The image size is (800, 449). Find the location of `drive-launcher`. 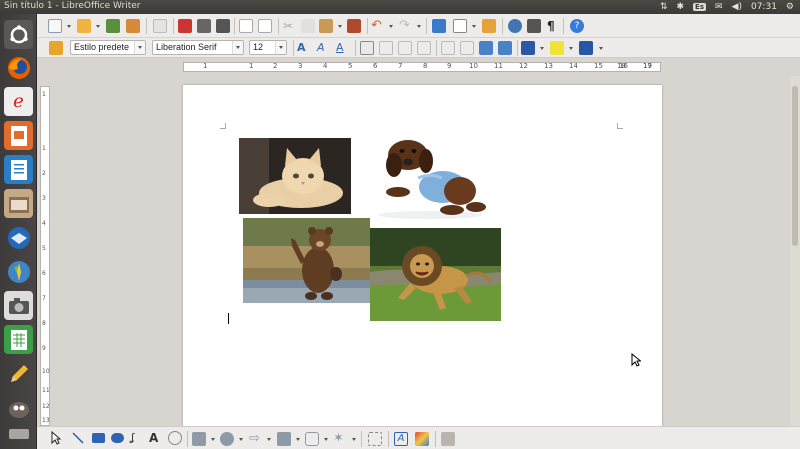

drive-launcher is located at coordinates (18, 434).